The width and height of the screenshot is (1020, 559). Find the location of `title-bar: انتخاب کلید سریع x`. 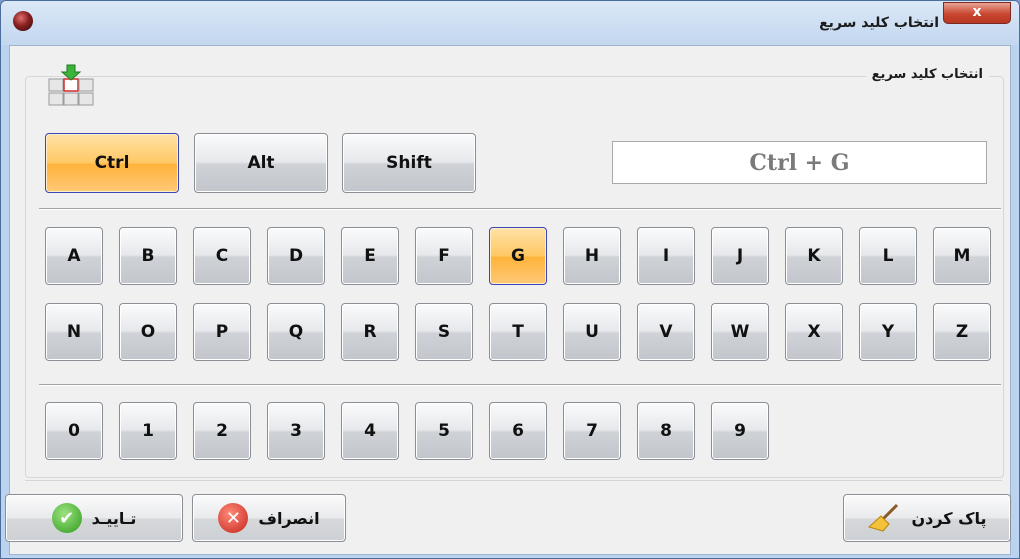

title-bar: انتخاب کلید سریع x is located at coordinates (510, 23).